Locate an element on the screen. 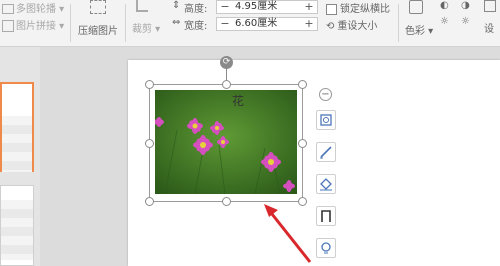  image-effect-icon is located at coordinates (326, 120).